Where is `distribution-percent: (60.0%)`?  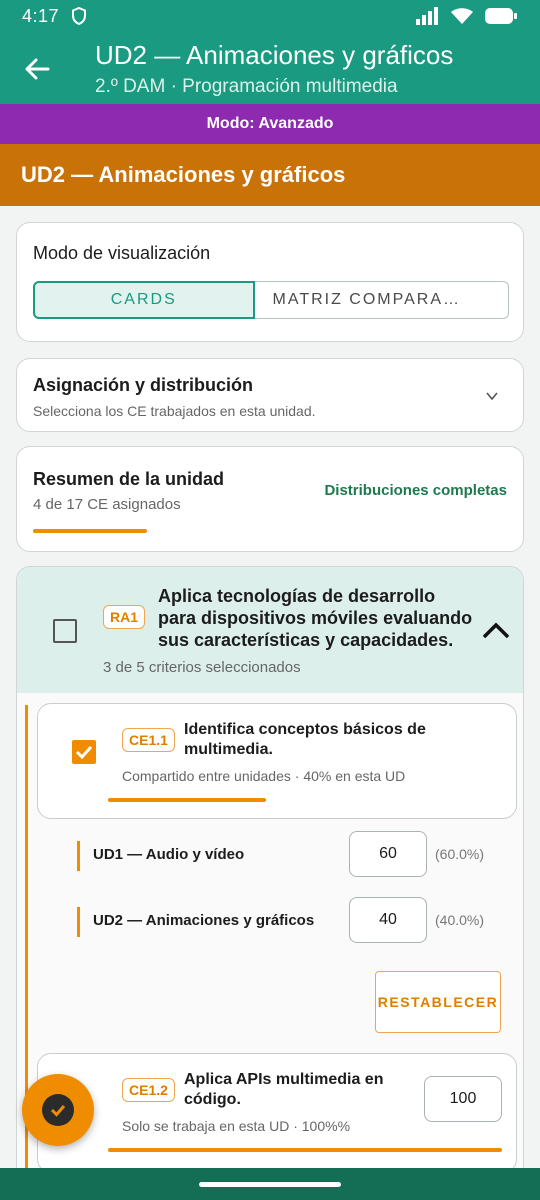
distribution-percent: (60.0%) is located at coordinates (460, 854).